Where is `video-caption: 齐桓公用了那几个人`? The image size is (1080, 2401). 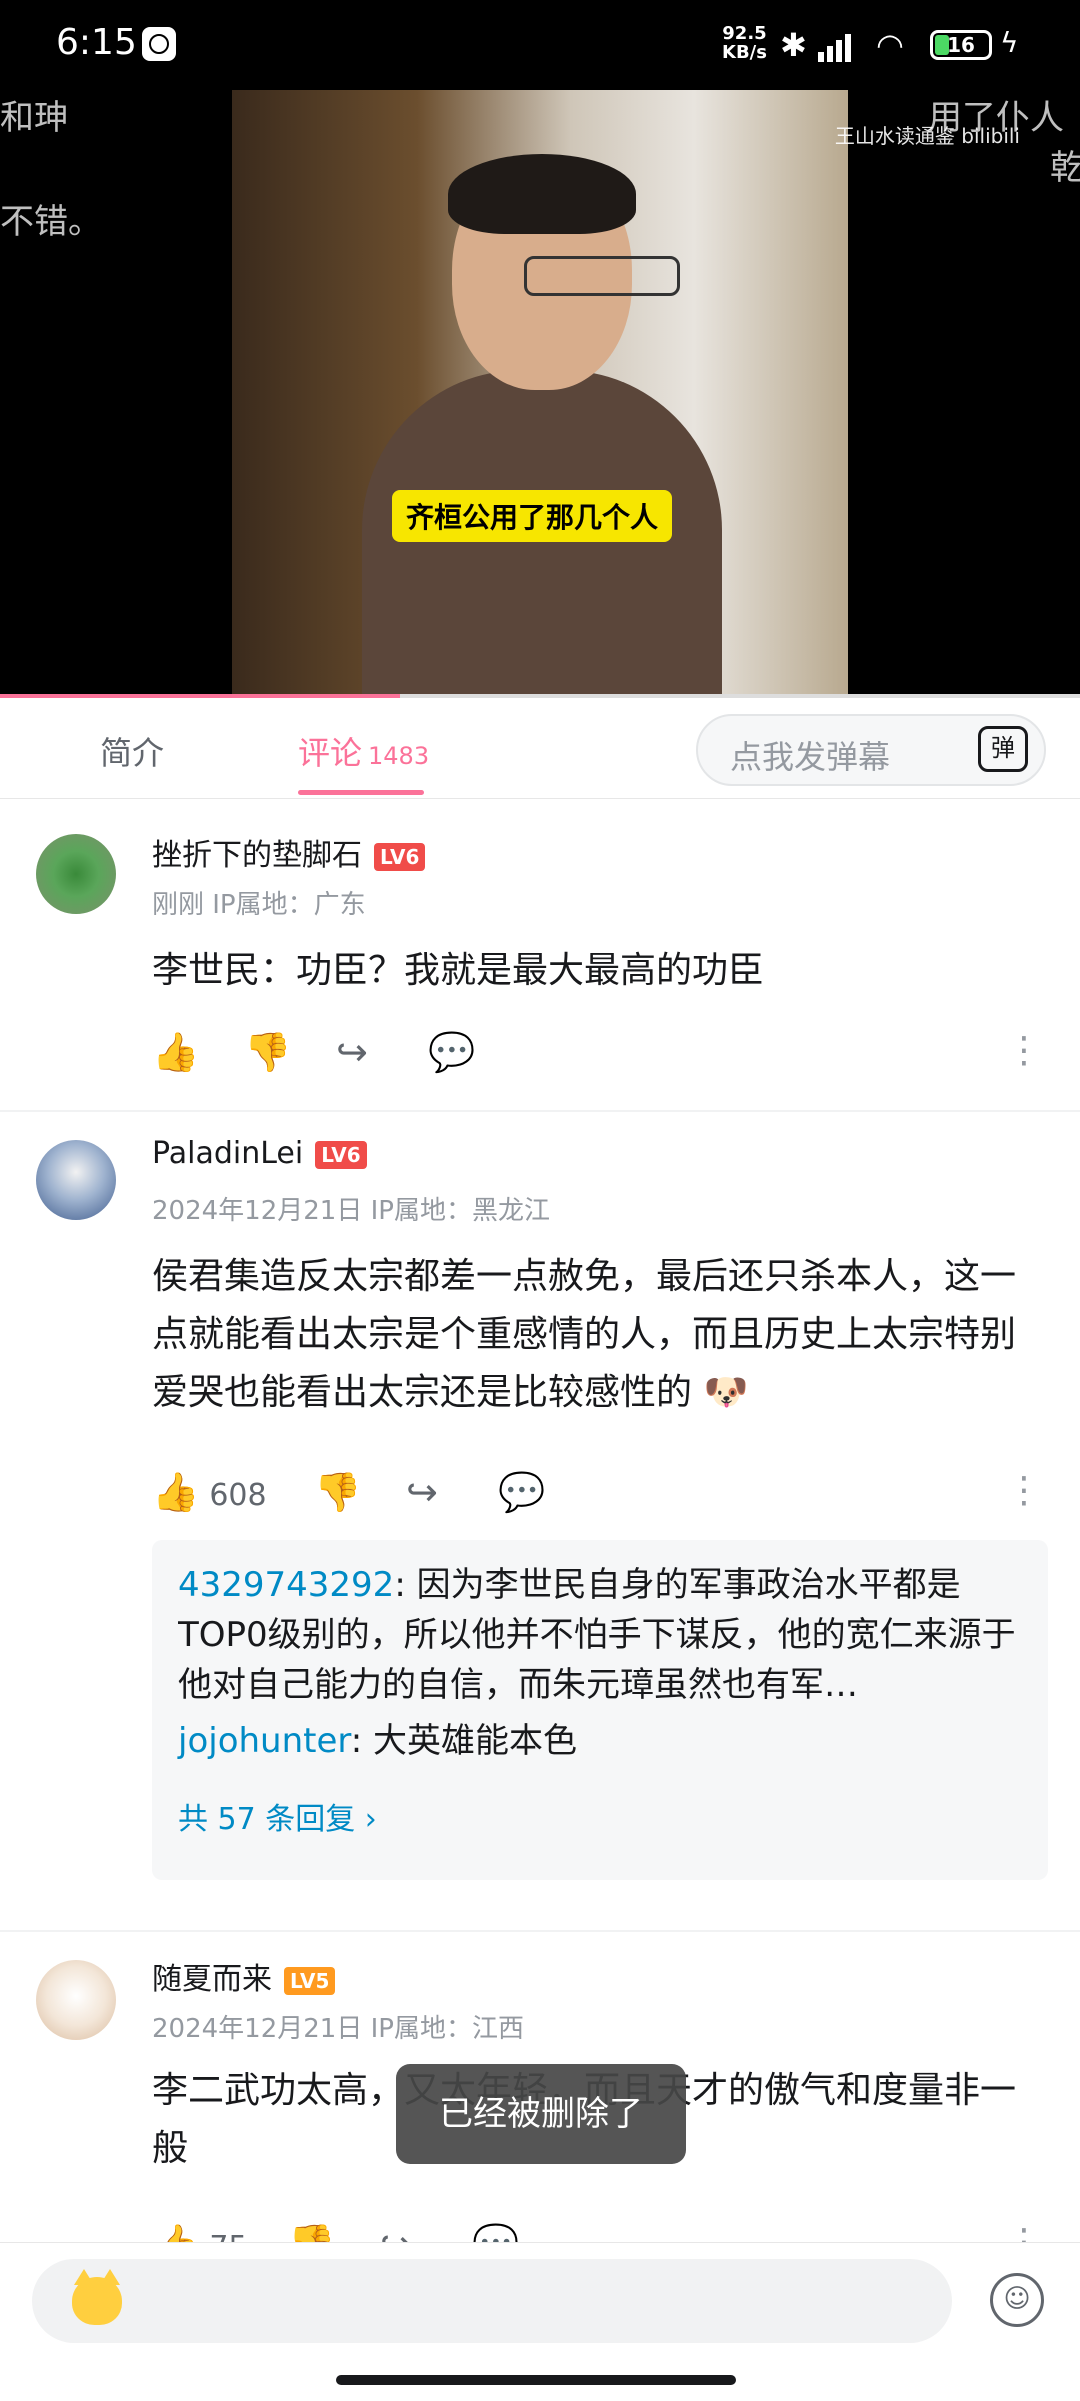
video-caption: 齐桓公用了那几个人 is located at coordinates (532, 516).